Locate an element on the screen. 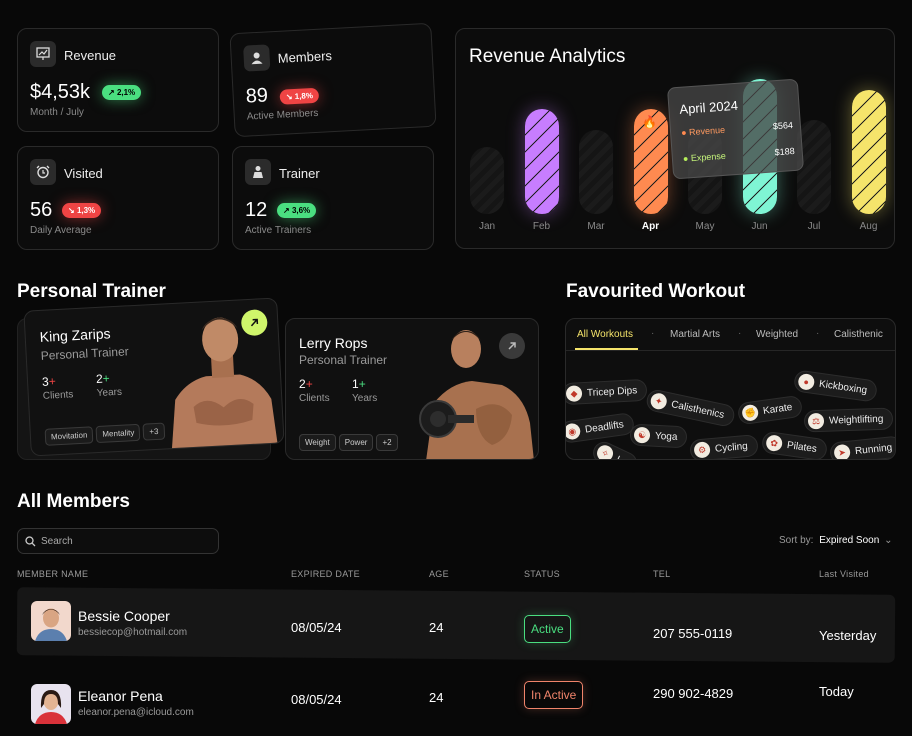  tag-more: +2 is located at coordinates (387, 442).